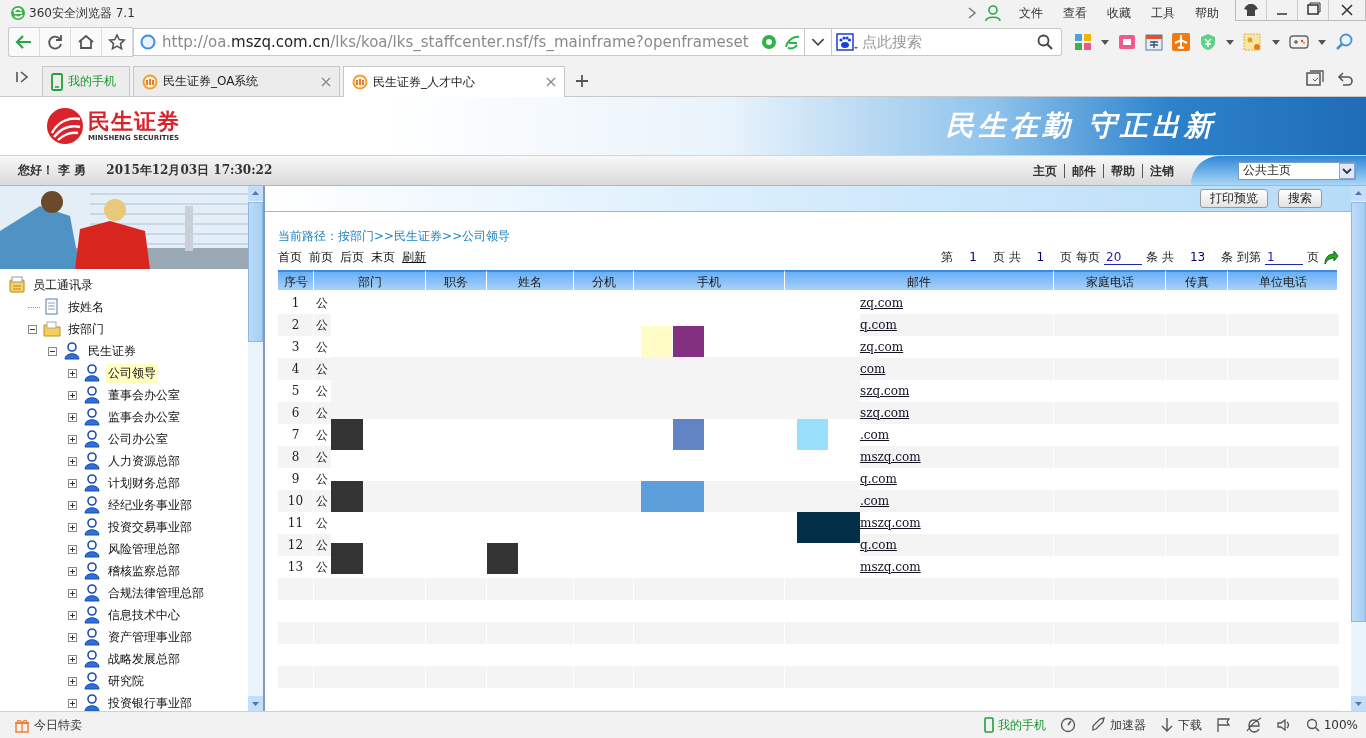 Image resolution: width=1366 pixels, height=738 pixels. Describe the element at coordinates (150, 637) in the screenshot. I see `tree-item: 资产管理事业部` at that location.